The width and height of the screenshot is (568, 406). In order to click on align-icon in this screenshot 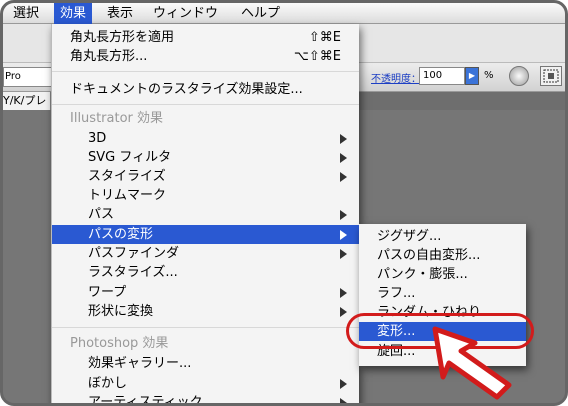, I will do `click(551, 76)`.